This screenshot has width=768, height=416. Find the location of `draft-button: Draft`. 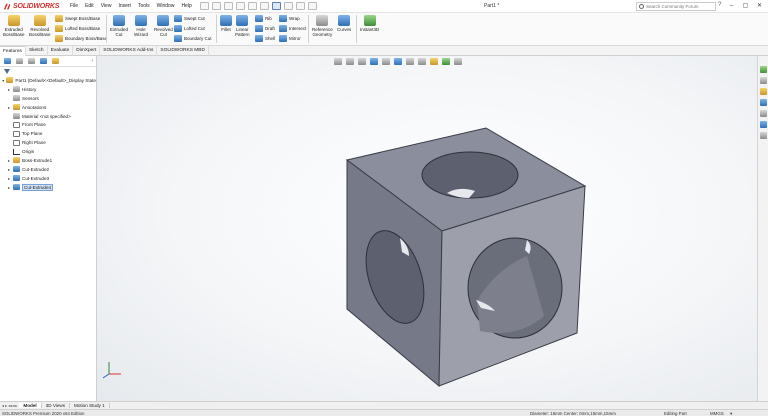

draft-button: Draft is located at coordinates (265, 28).